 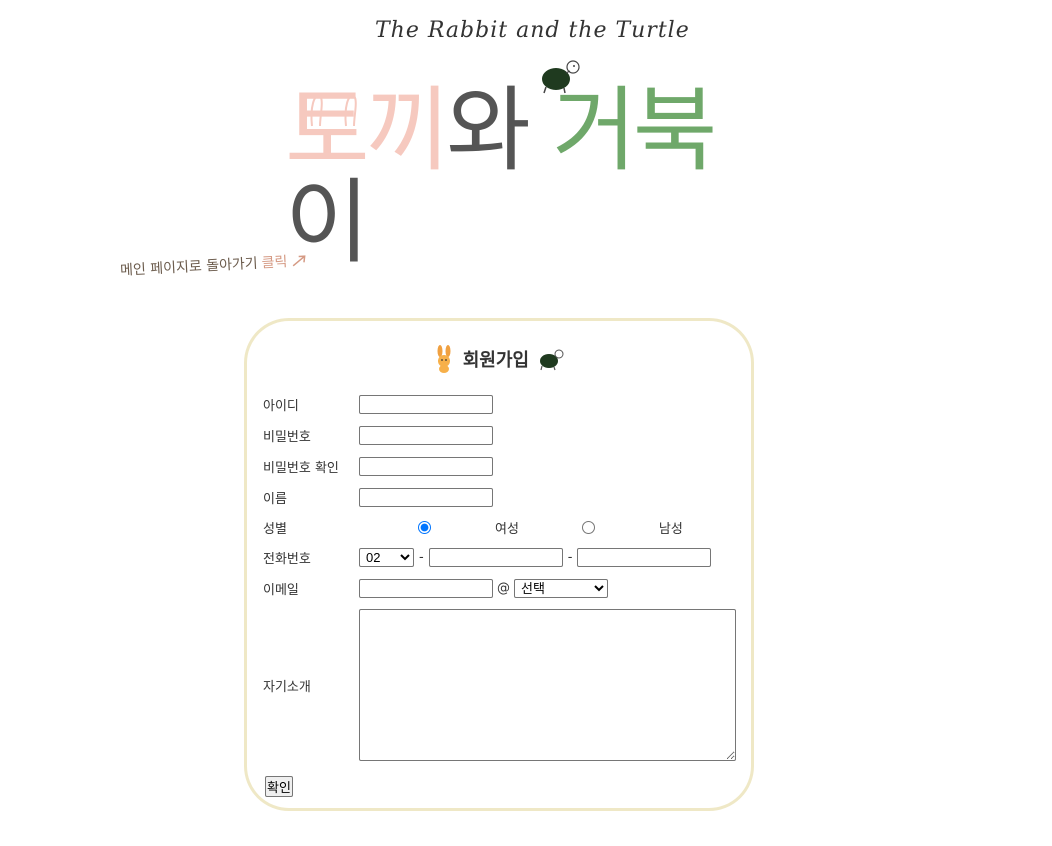 I want to click on gender-label: 성별, so click(x=275, y=529).